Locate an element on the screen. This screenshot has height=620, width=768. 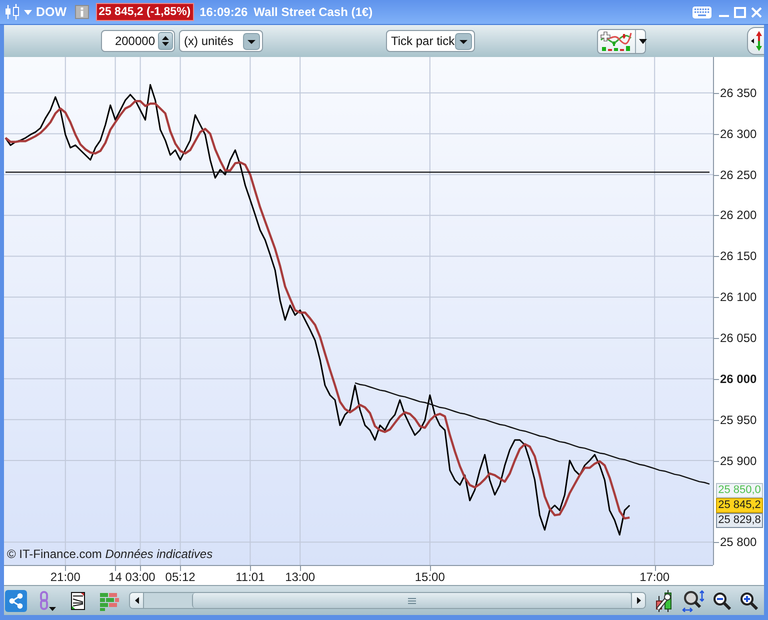
indicator-chart-icon is located at coordinates (616, 41).